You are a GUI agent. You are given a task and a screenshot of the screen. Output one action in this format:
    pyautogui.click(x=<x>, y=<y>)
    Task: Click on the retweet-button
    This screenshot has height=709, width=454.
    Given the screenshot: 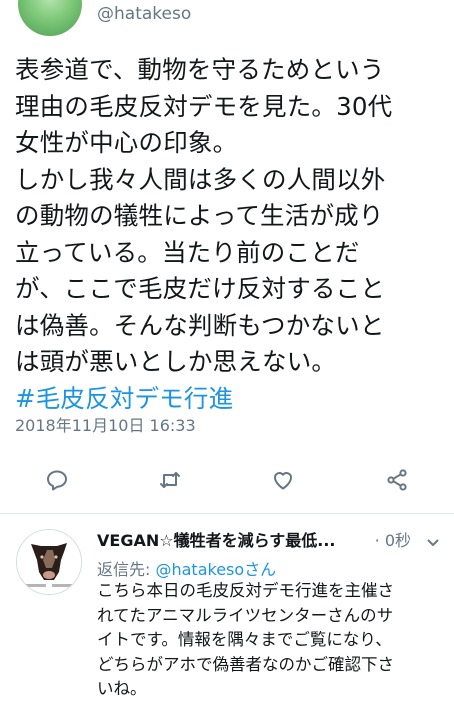 What is the action you would take?
    pyautogui.click(x=170, y=480)
    